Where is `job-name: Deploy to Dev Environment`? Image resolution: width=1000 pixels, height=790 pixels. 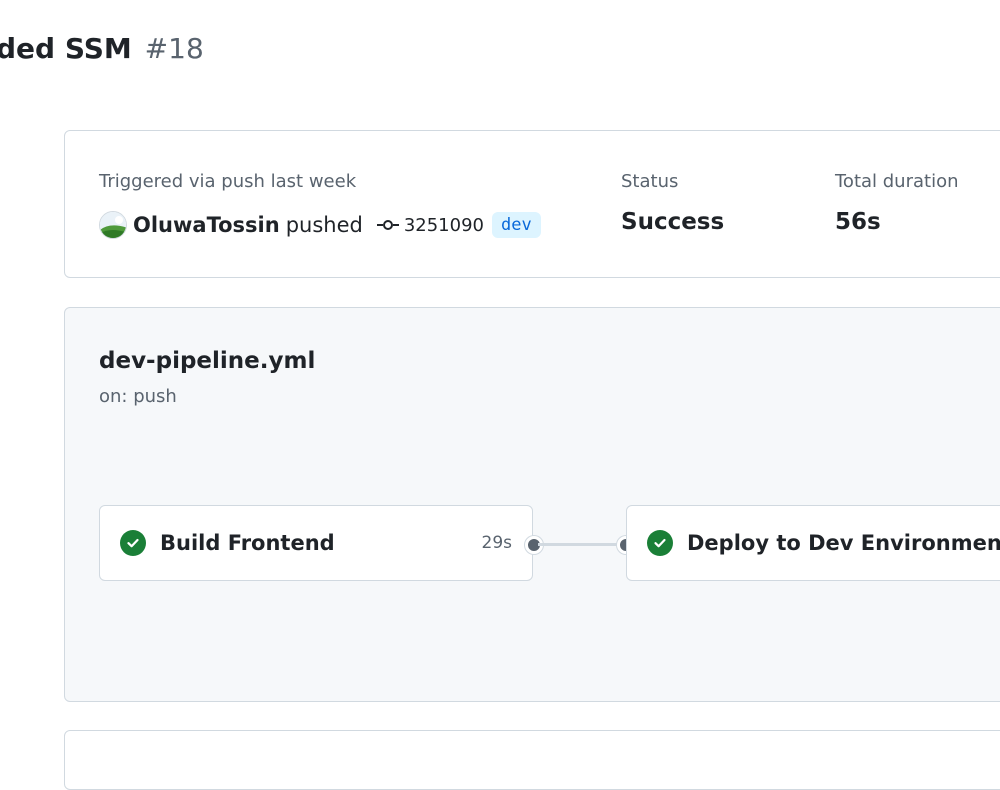 job-name: Deploy to Dev Environment is located at coordinates (843, 543).